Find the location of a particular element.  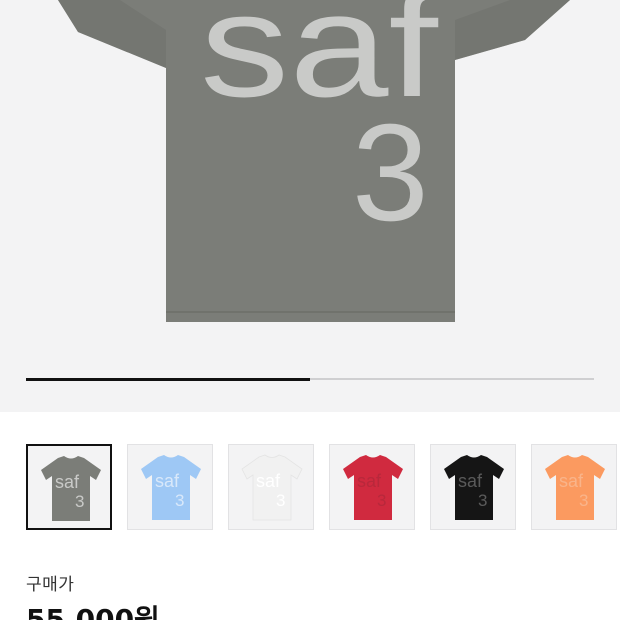

thumb-red: saf 3 is located at coordinates (372, 487).